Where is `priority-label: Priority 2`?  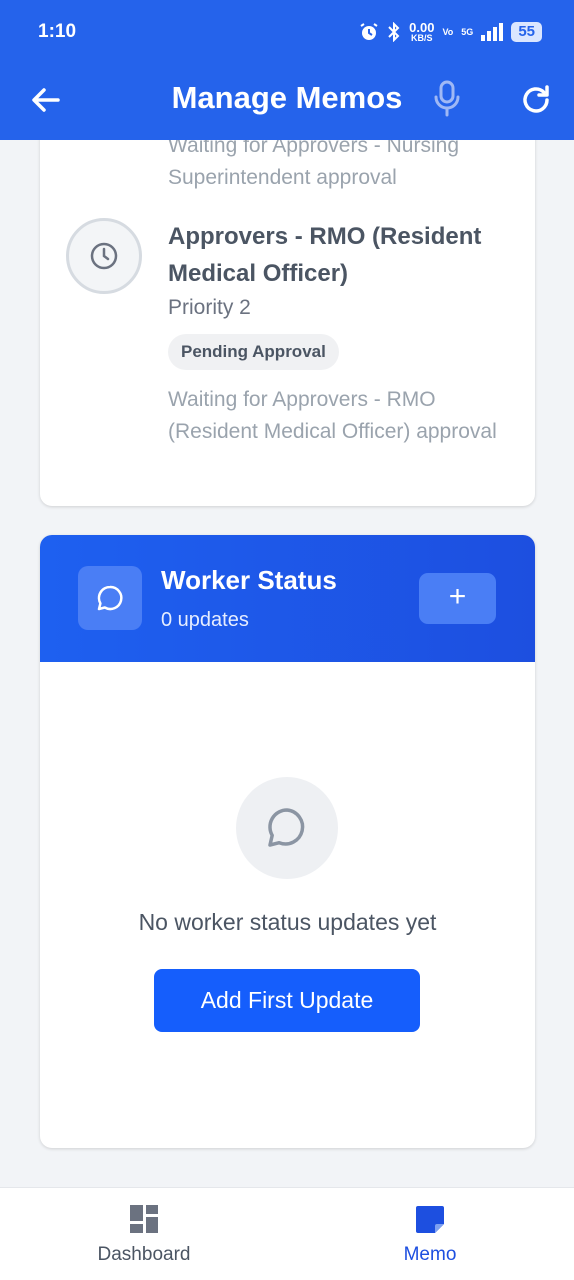 priority-label: Priority 2 is located at coordinates (209, 307).